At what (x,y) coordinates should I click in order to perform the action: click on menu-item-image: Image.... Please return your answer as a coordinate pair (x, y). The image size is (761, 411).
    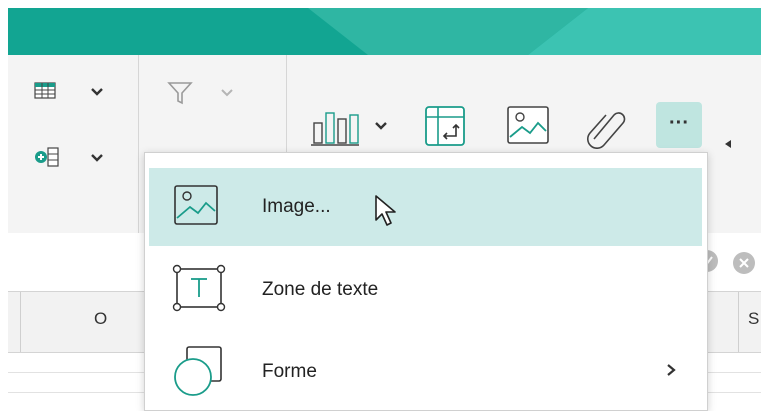
    Looking at the image, I should click on (425, 207).